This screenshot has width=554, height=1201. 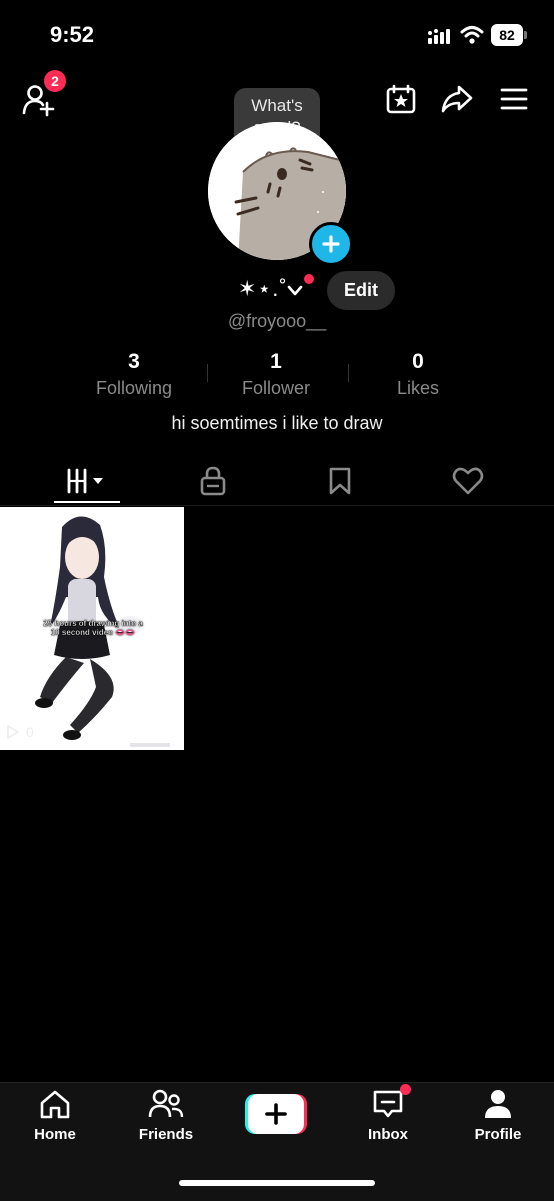 I want to click on home-icon, so click(x=55, y=1104).